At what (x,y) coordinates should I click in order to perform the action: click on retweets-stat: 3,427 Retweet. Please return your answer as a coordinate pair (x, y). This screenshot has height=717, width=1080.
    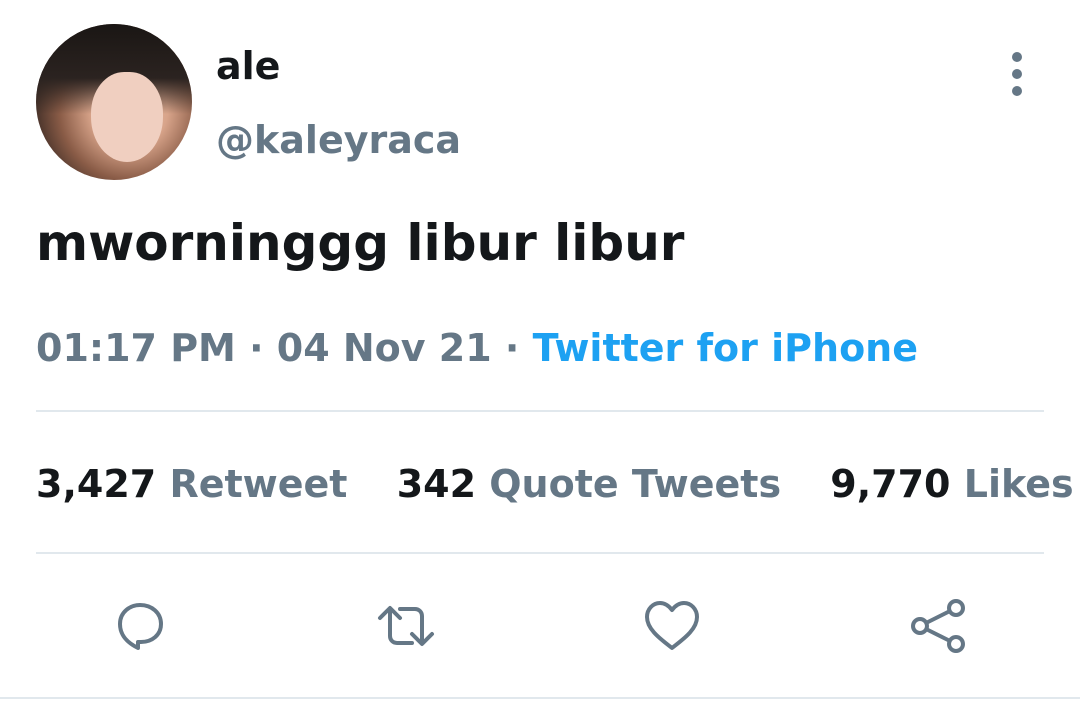
    Looking at the image, I should click on (198, 484).